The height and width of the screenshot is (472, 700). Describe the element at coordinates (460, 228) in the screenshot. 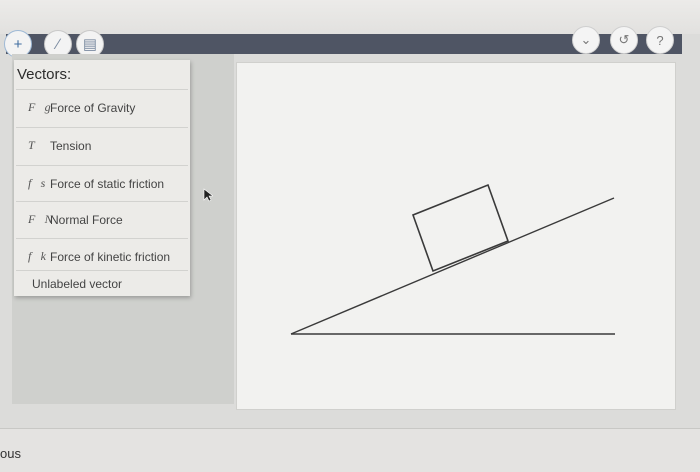

I see `block-on-incline` at that location.